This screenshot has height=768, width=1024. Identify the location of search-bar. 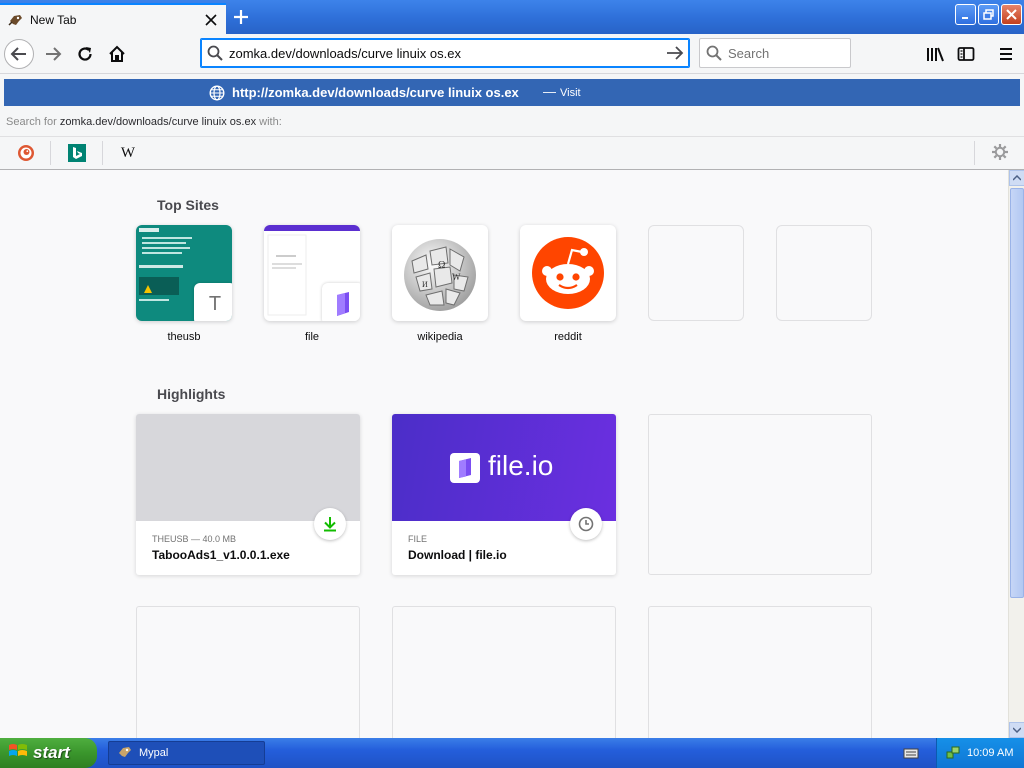
(775, 53).